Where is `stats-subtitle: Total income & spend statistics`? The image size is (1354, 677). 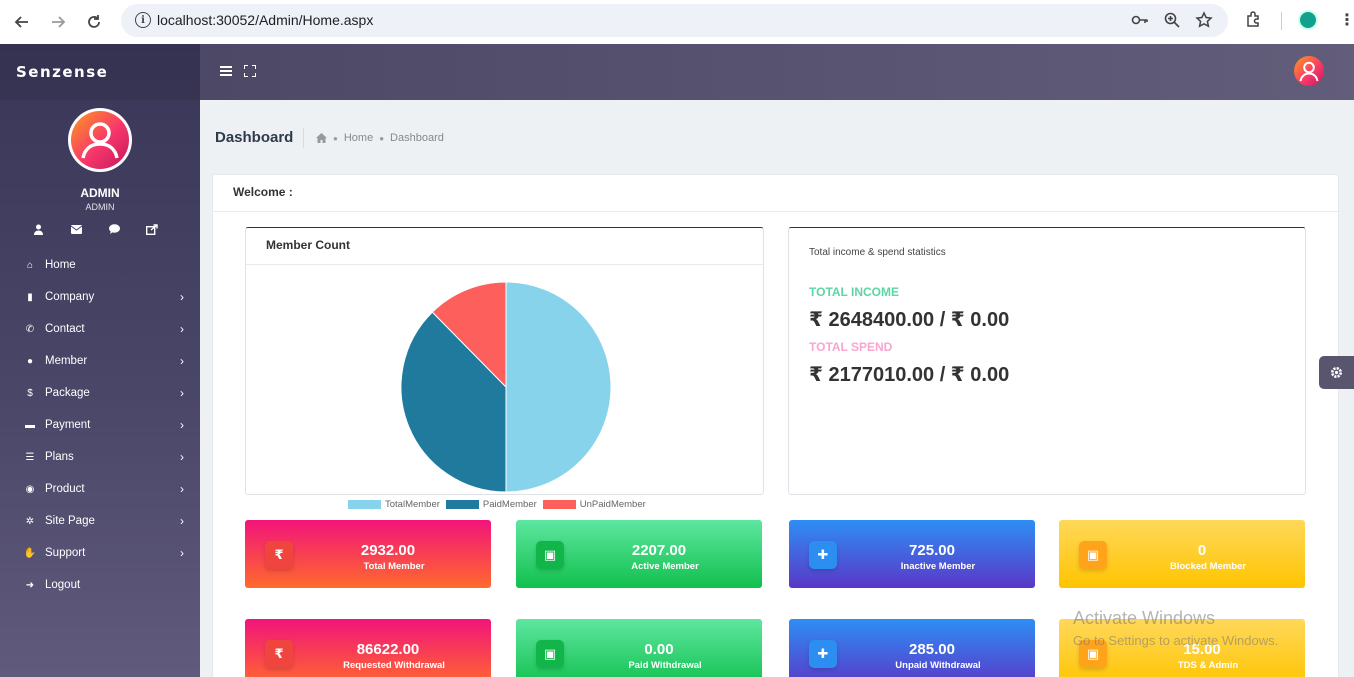
stats-subtitle: Total income & spend statistics is located at coordinates (877, 252).